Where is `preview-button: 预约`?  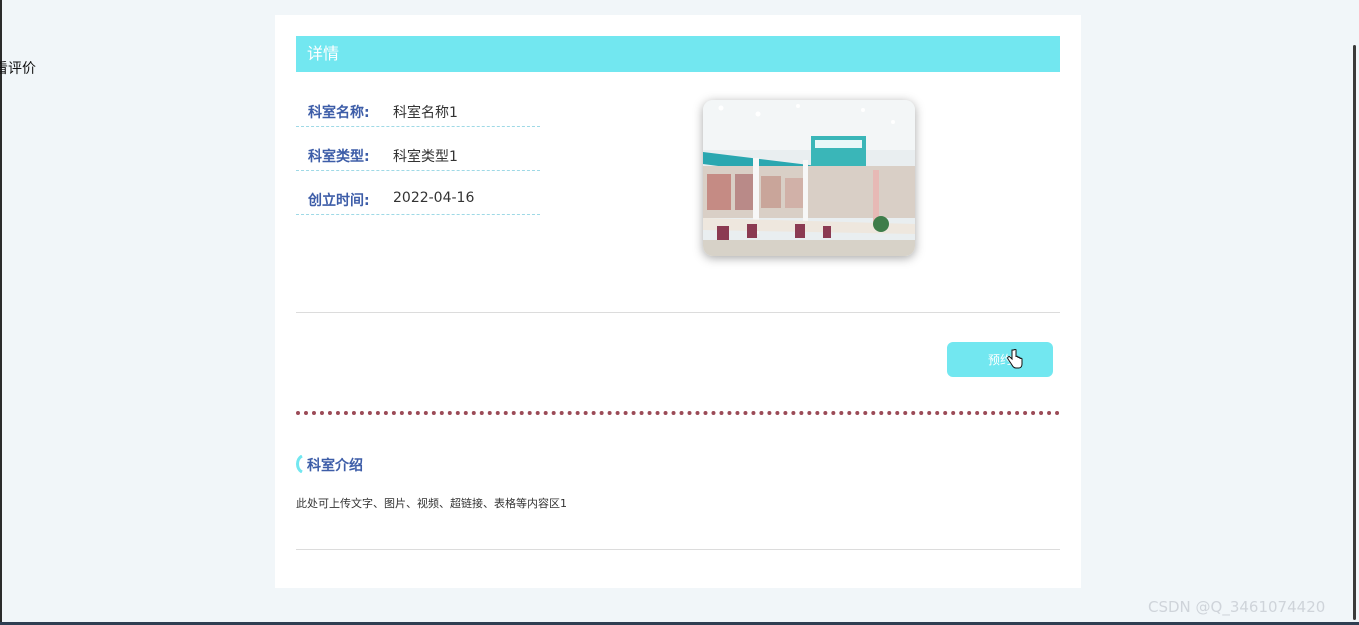 preview-button: 预约 is located at coordinates (1000, 359).